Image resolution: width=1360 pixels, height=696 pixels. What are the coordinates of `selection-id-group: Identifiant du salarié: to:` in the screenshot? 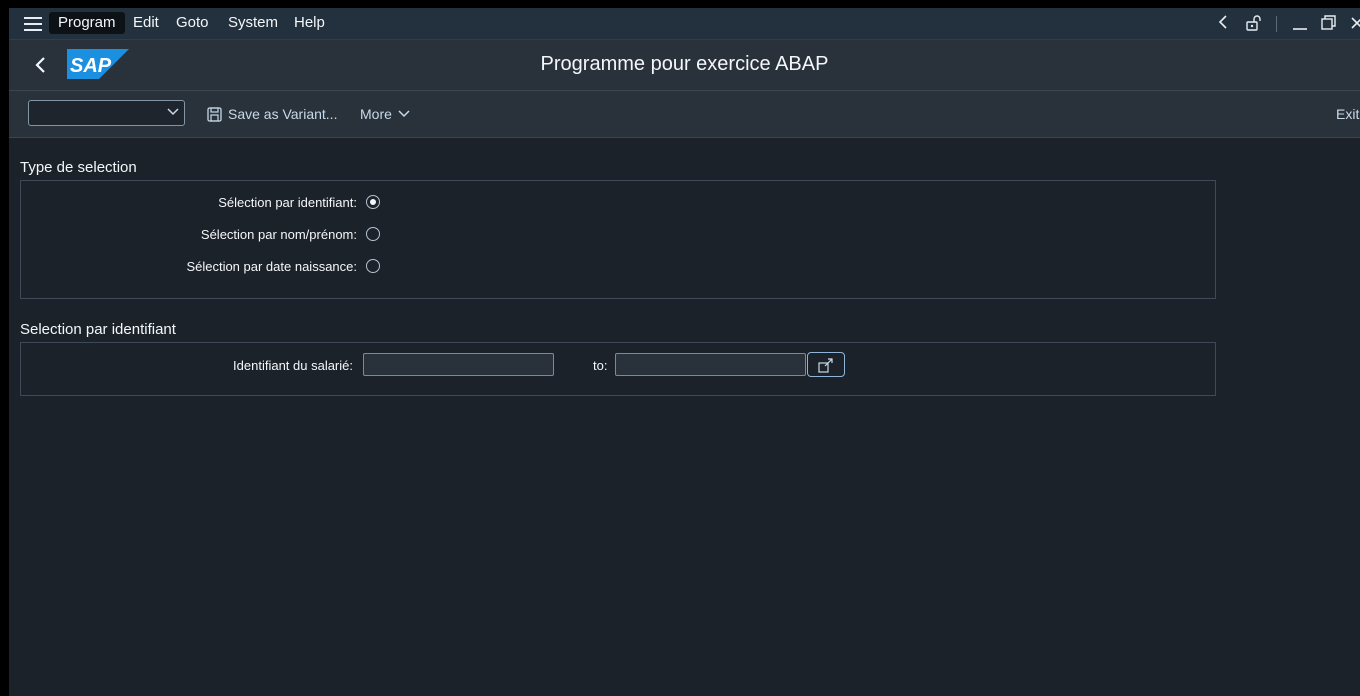 It's located at (618, 369).